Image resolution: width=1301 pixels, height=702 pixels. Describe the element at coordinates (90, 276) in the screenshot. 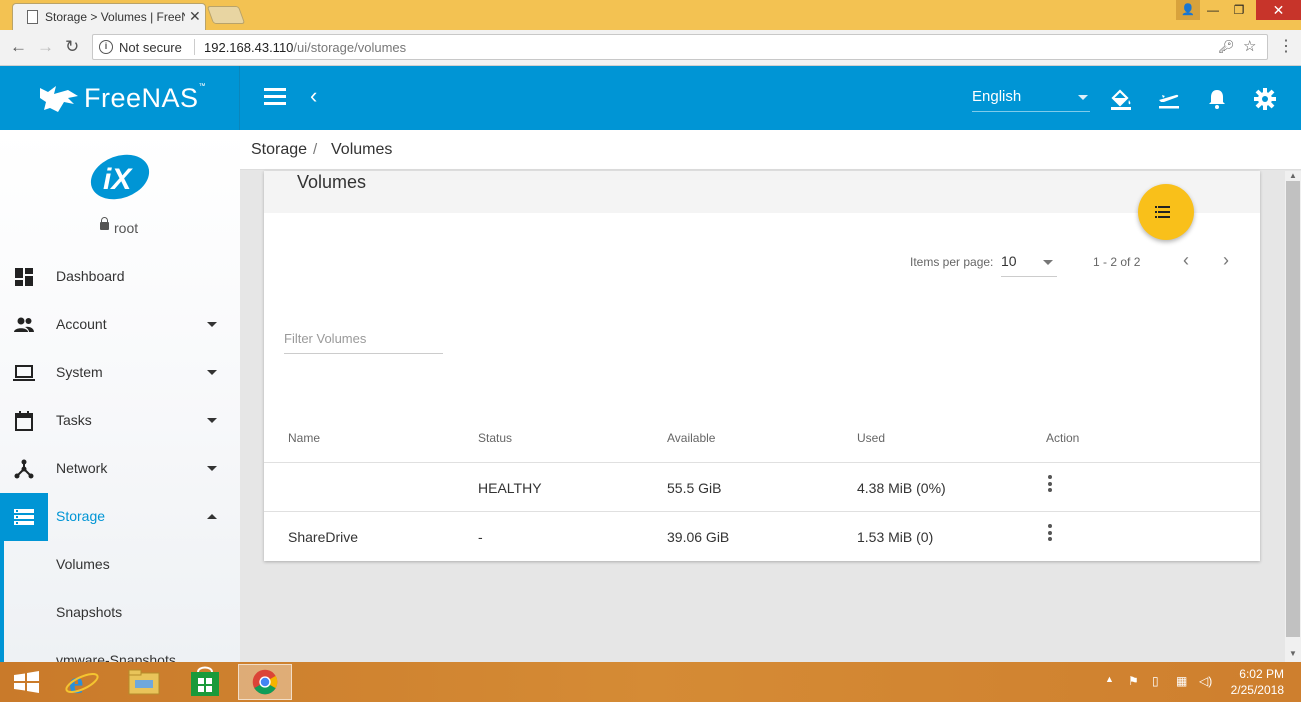

I see `sidebar-item-label: Dashboard` at that location.